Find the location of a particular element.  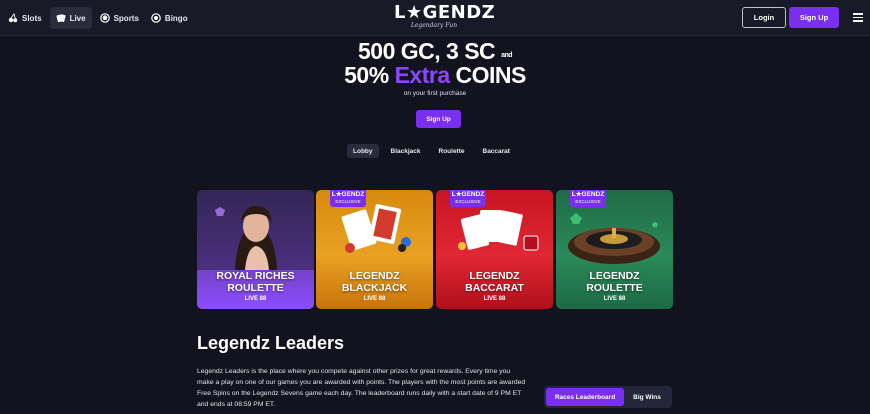

promo-coins: COINS is located at coordinates (491, 75).